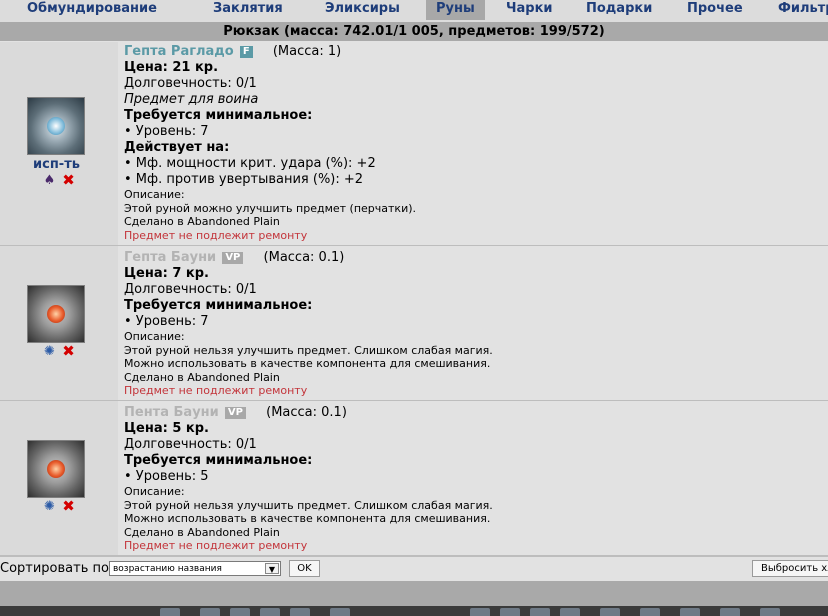  I want to click on tab-runes: Руны, so click(455, 10).